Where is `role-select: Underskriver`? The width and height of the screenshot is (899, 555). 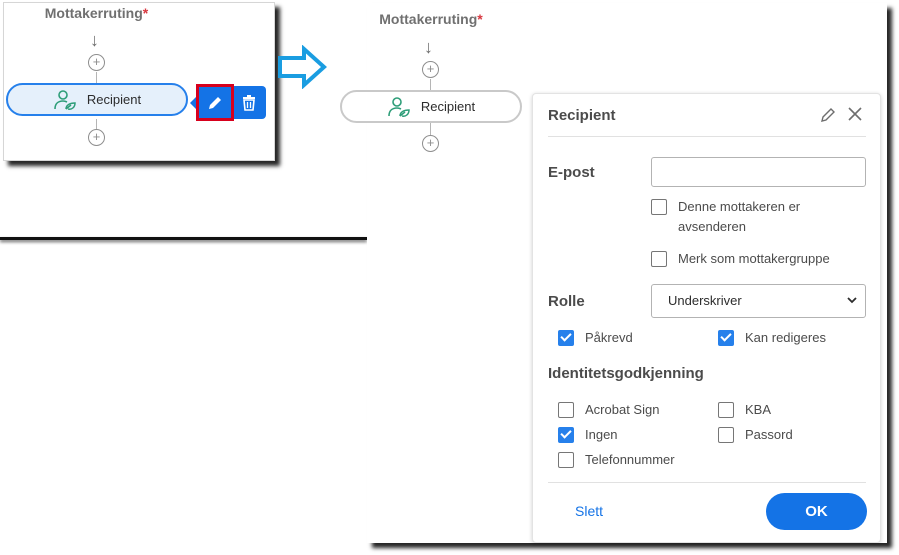 role-select: Underskriver is located at coordinates (758, 301).